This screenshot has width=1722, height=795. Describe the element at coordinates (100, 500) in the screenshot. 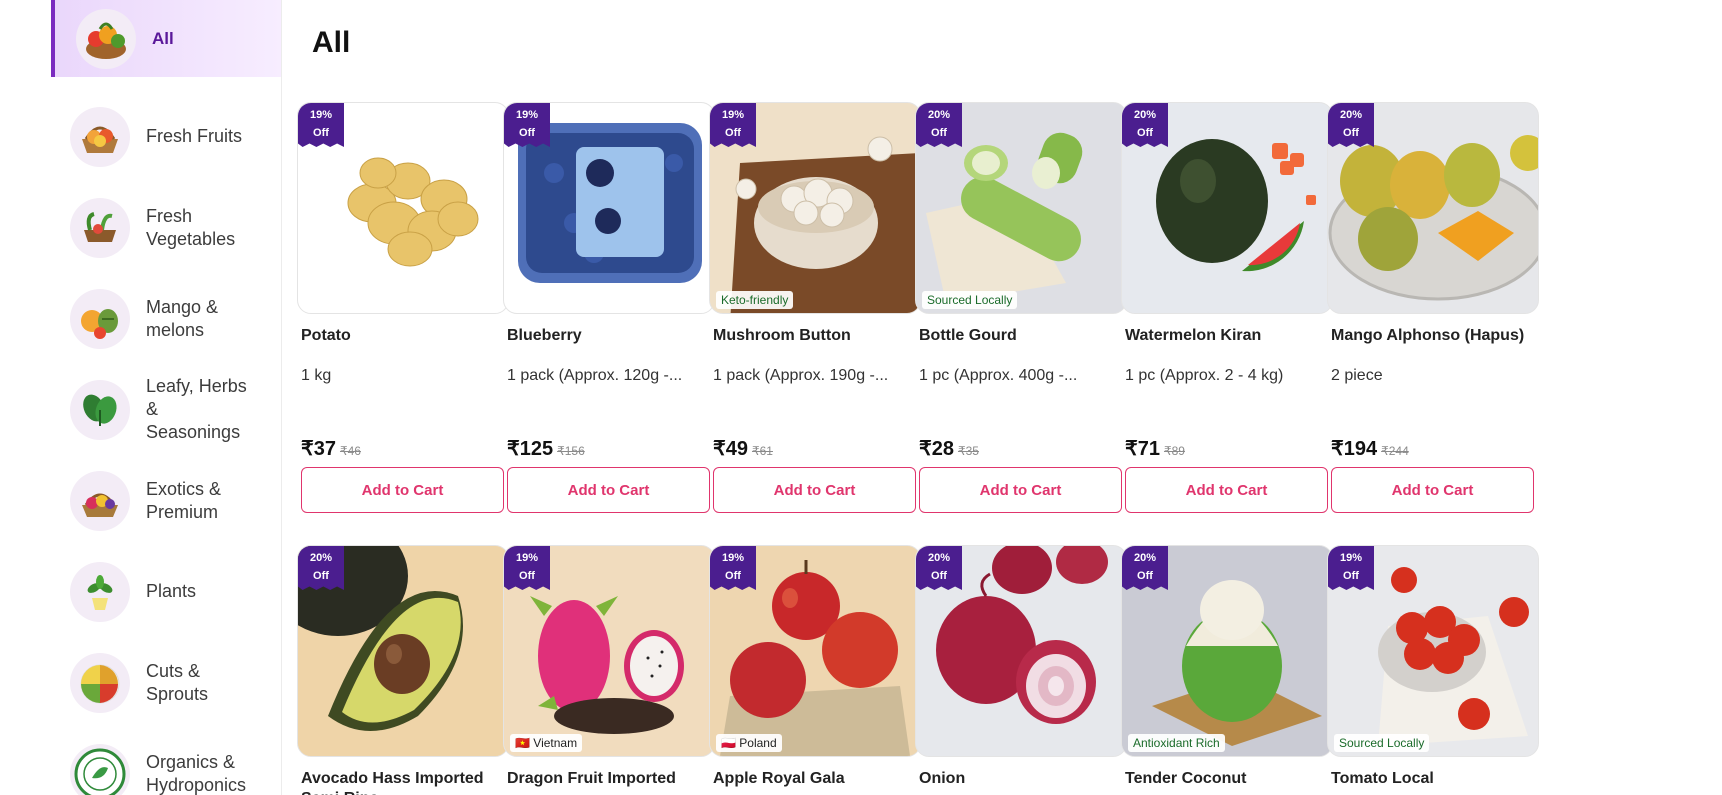

I see `exotic-basket-icon` at that location.